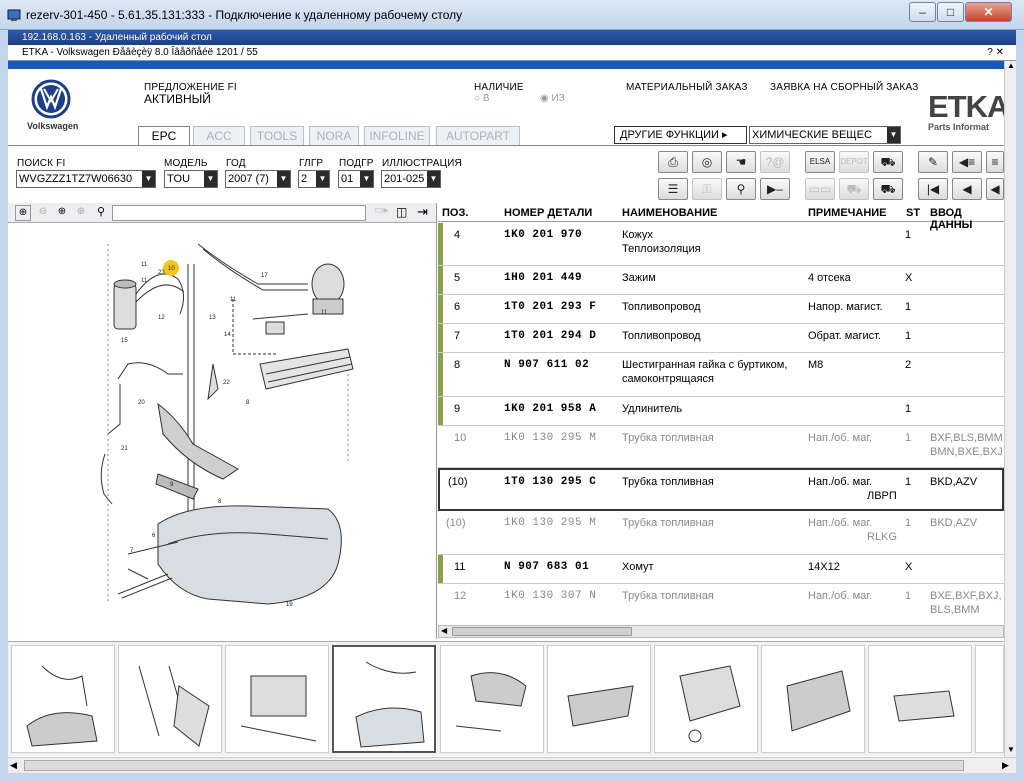 Image resolution: width=1024 pixels, height=781 pixels. Describe the element at coordinates (239, 213) in the screenshot. I see `diagram-search-field` at that location.